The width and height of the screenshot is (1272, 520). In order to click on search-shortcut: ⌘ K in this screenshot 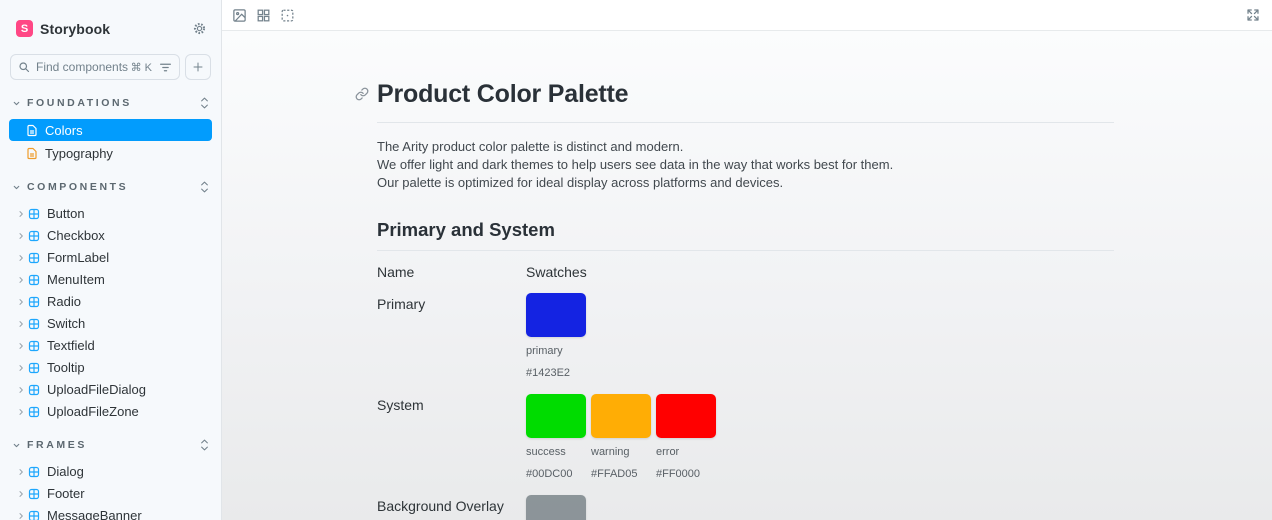, I will do `click(141, 67)`.